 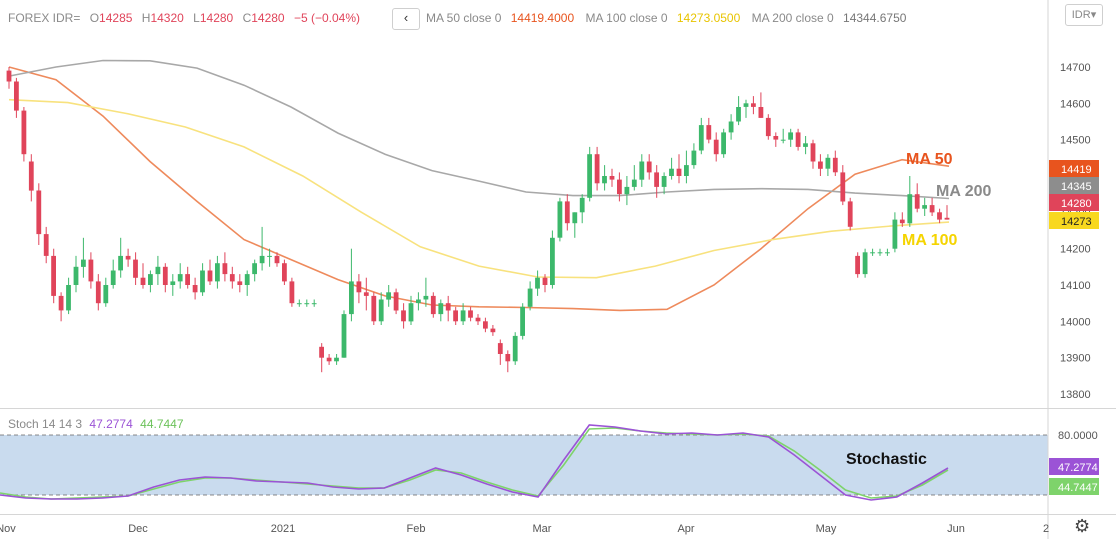 I want to click on ma200-annotation: MA 200, so click(x=964, y=191).